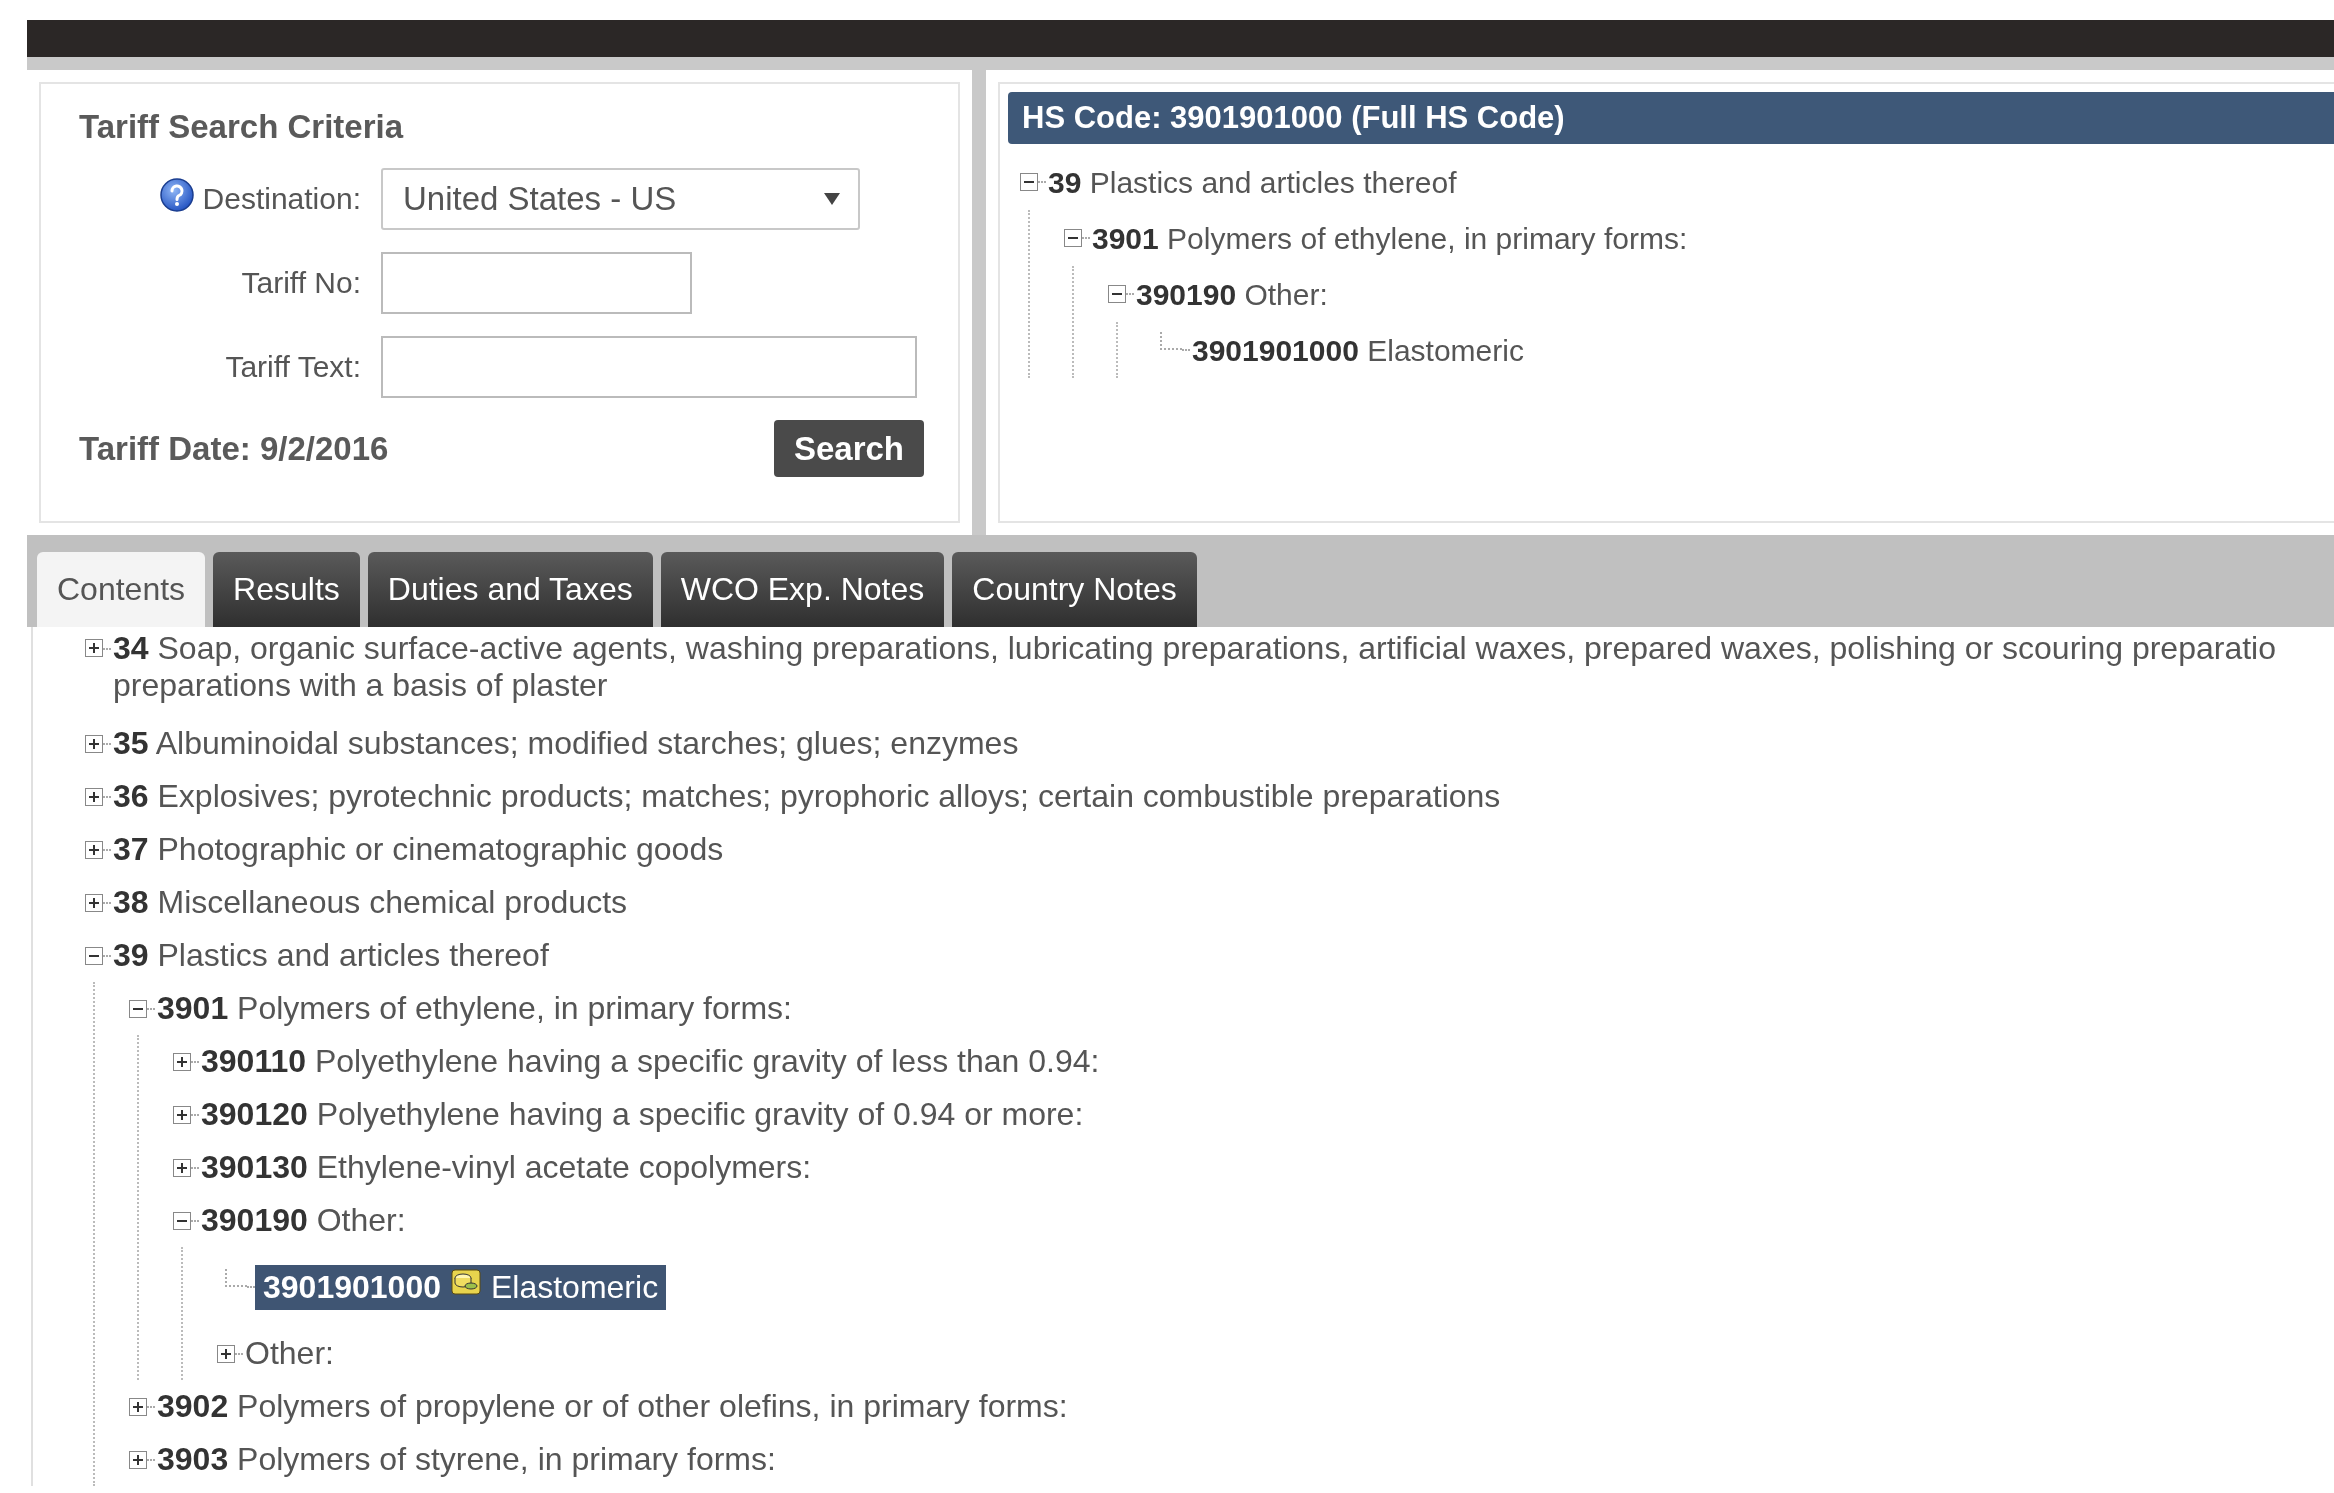 This screenshot has width=2334, height=1493. What do you see at coordinates (612, 1406) in the screenshot?
I see `tree-item: 3902 Polymers of propylene or of other olefins, in primary forms:` at bounding box center [612, 1406].